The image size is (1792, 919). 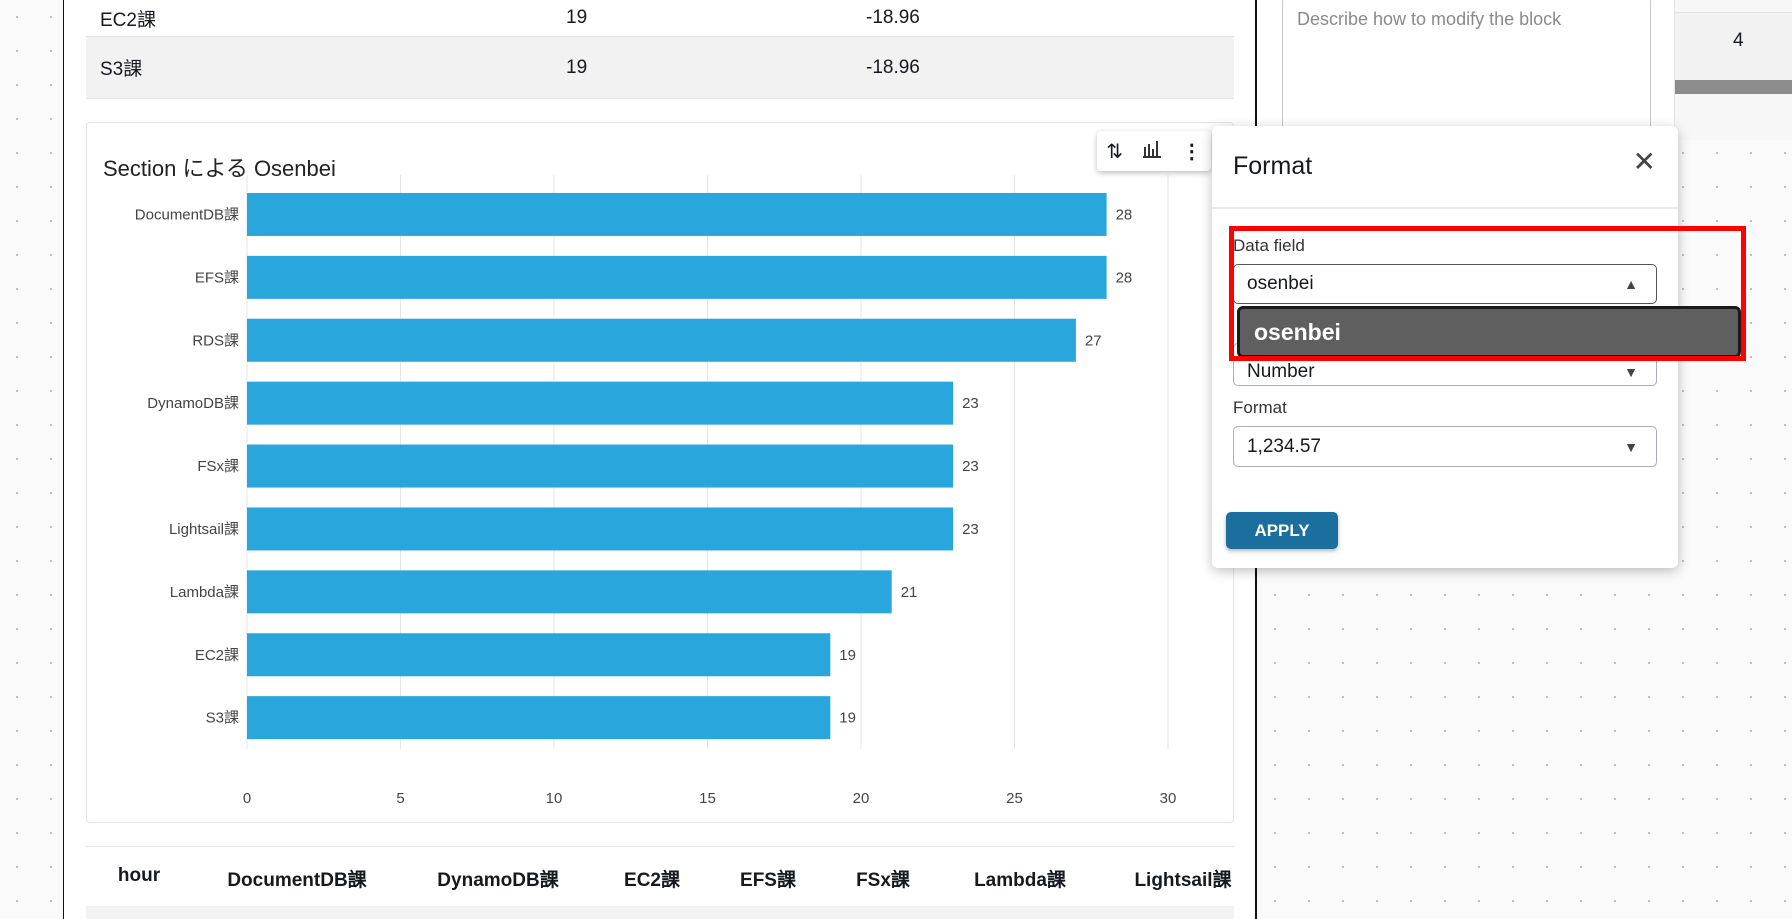 What do you see at coordinates (554, 798) in the screenshot?
I see `x-tick-label: 10` at bounding box center [554, 798].